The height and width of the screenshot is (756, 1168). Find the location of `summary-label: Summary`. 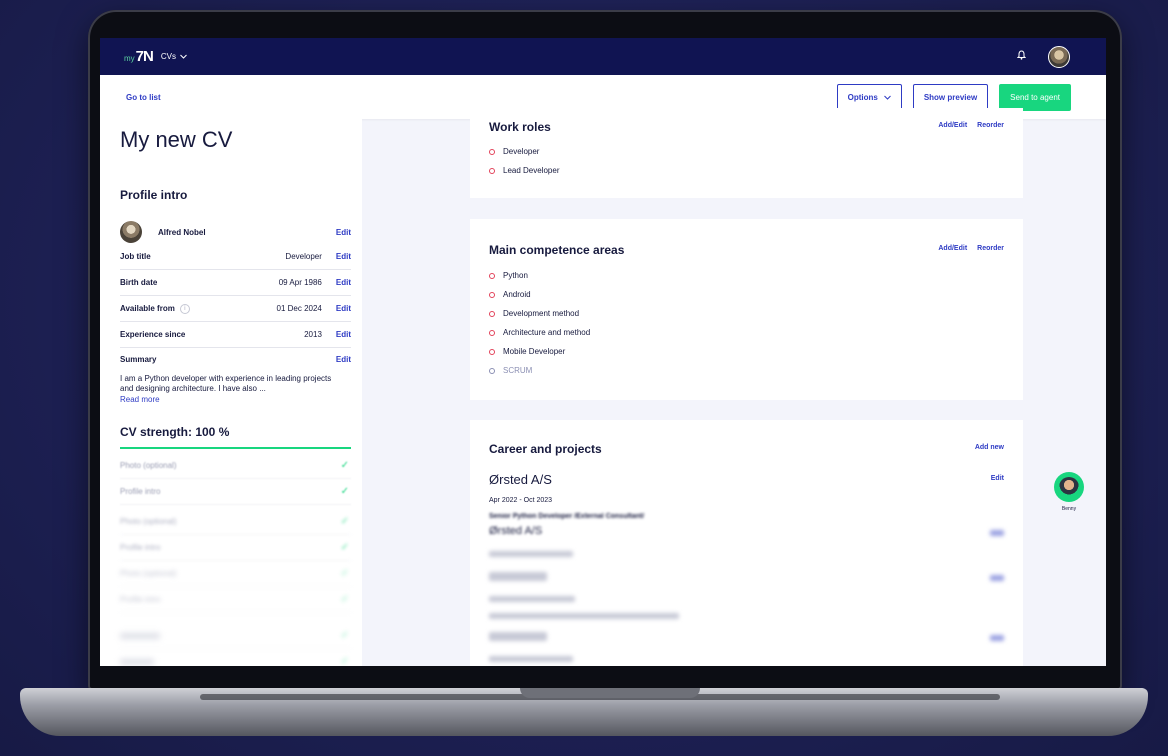

summary-label: Summary is located at coordinates (138, 359).